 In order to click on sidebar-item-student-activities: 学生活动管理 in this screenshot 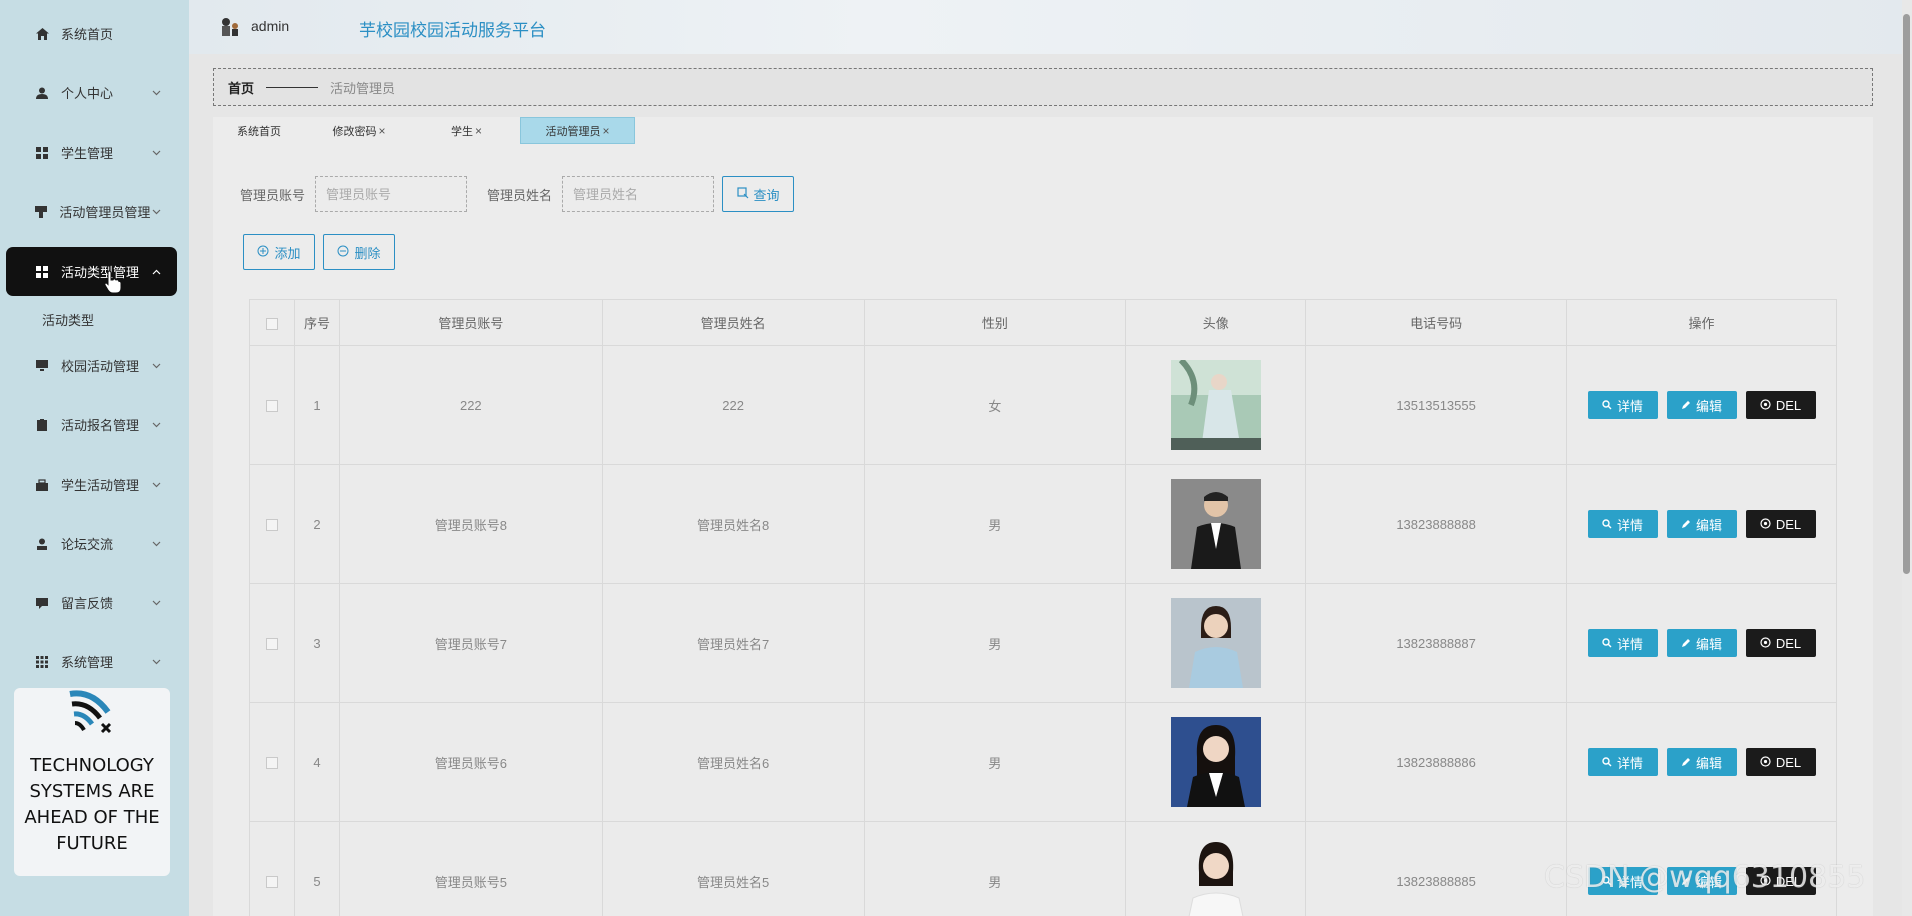, I will do `click(91, 484)`.